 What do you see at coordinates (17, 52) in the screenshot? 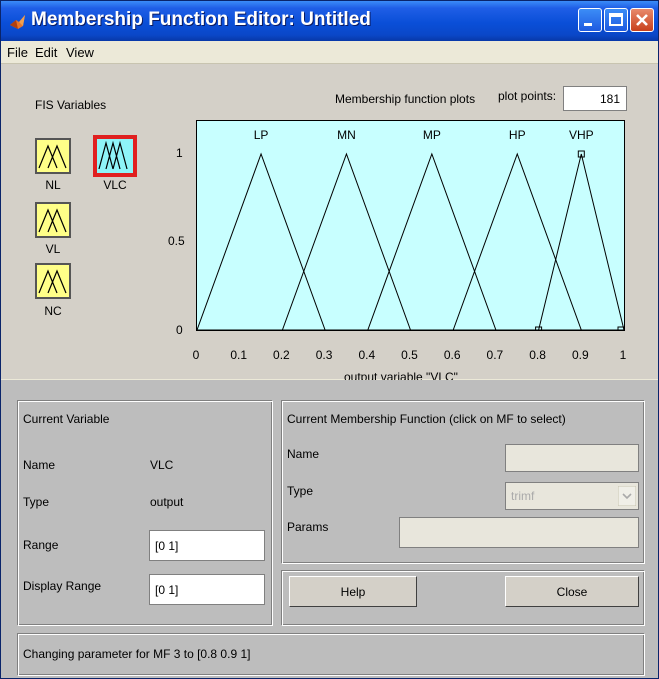
I see `menu-file: File` at bounding box center [17, 52].